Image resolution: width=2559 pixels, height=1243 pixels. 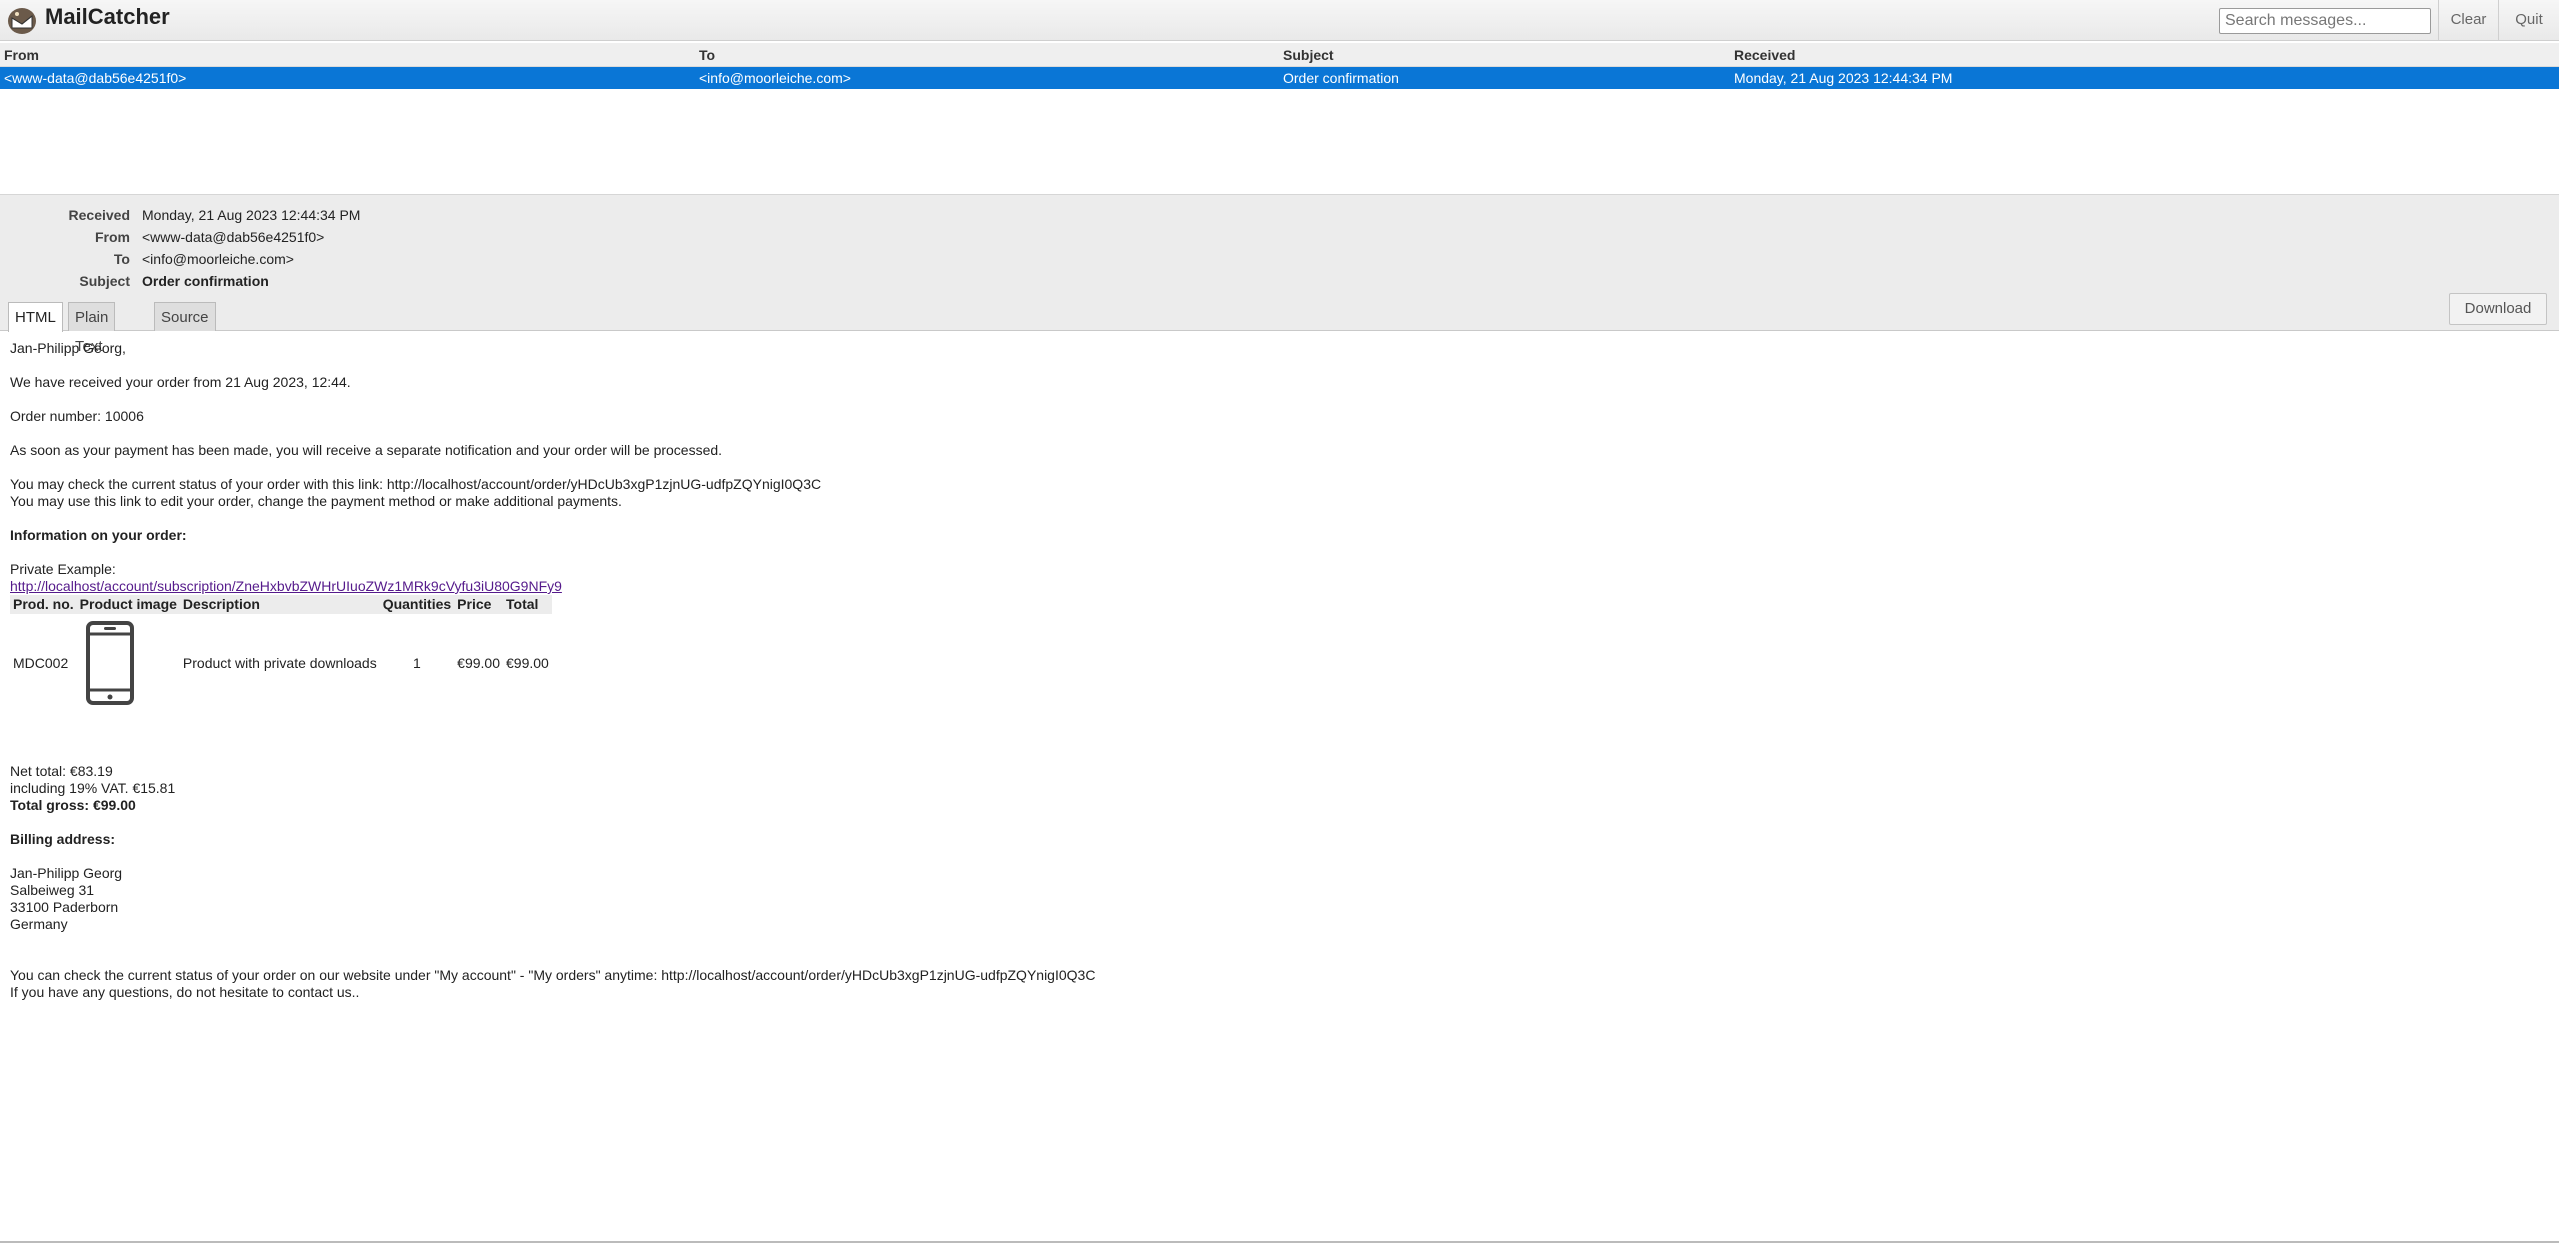 I want to click on column-header-subject: Subject, so click(x=1308, y=55).